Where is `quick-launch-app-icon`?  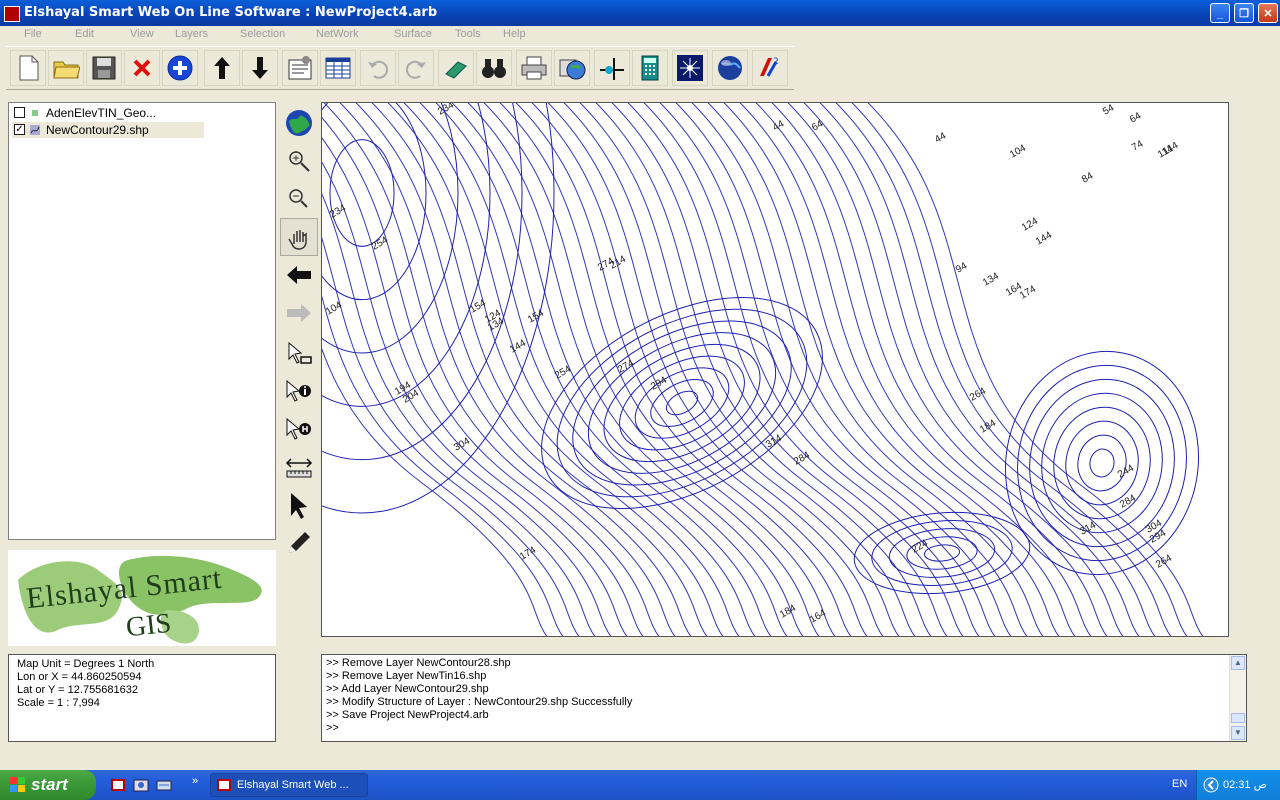 quick-launch-app-icon is located at coordinates (118, 785).